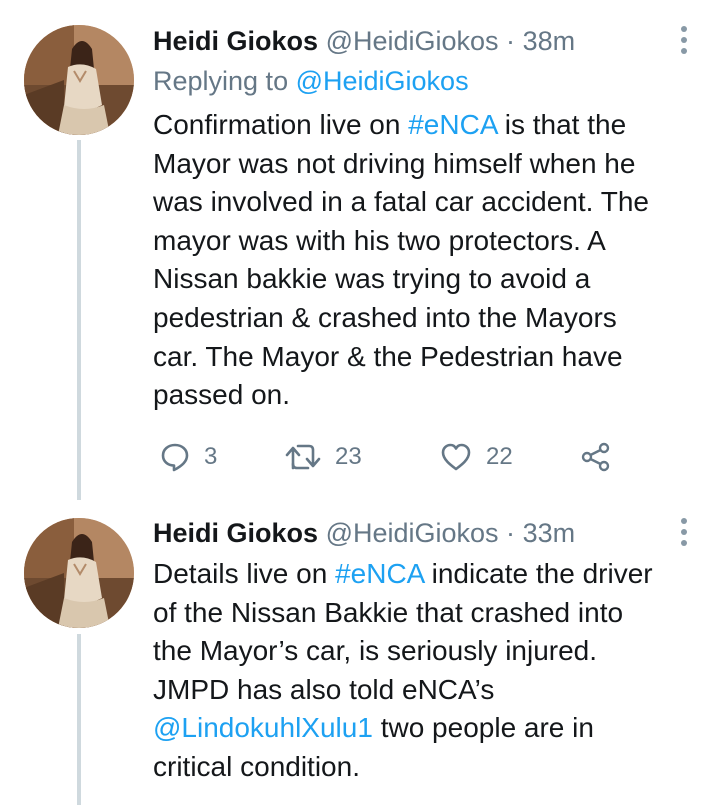  What do you see at coordinates (388, 612) in the screenshot?
I see `text-segment: of the Nissan Bakkie that crashed into` at bounding box center [388, 612].